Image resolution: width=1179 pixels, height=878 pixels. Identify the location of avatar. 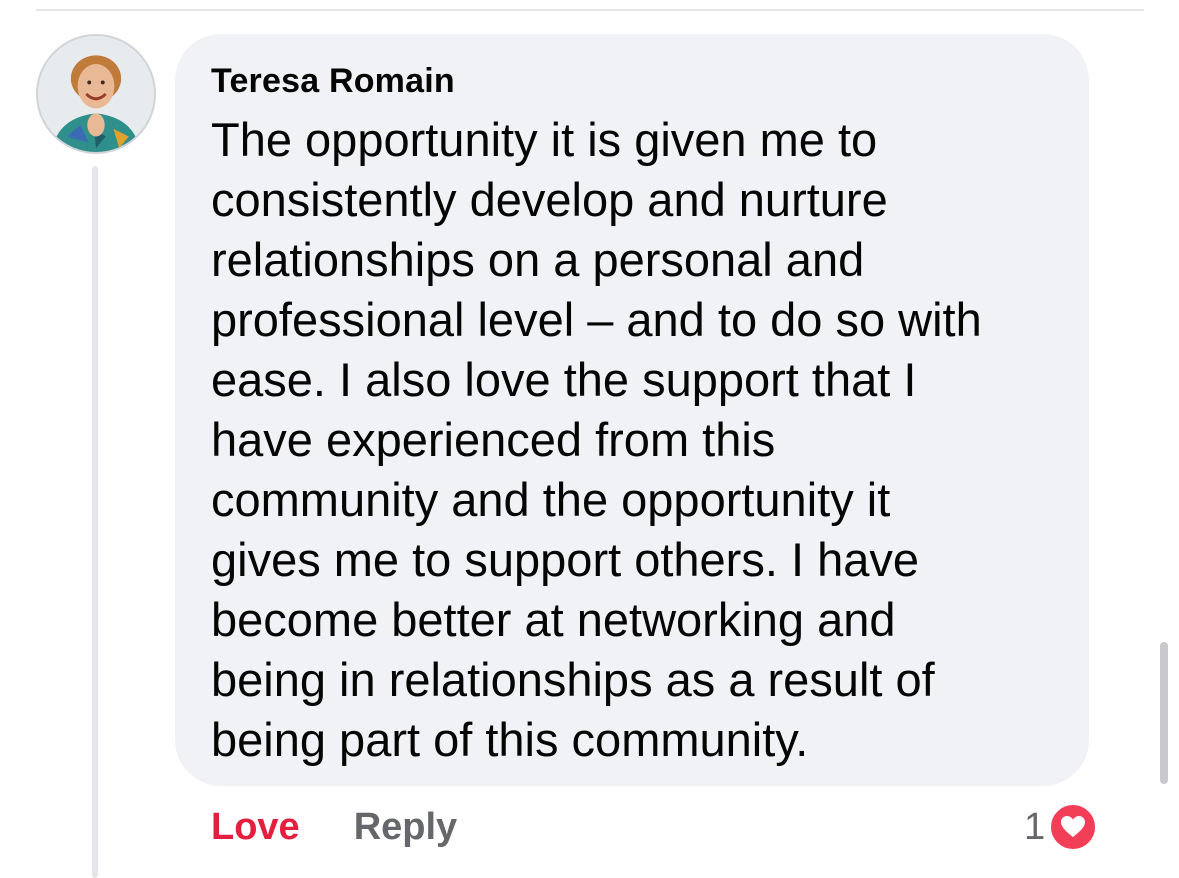
(96, 94).